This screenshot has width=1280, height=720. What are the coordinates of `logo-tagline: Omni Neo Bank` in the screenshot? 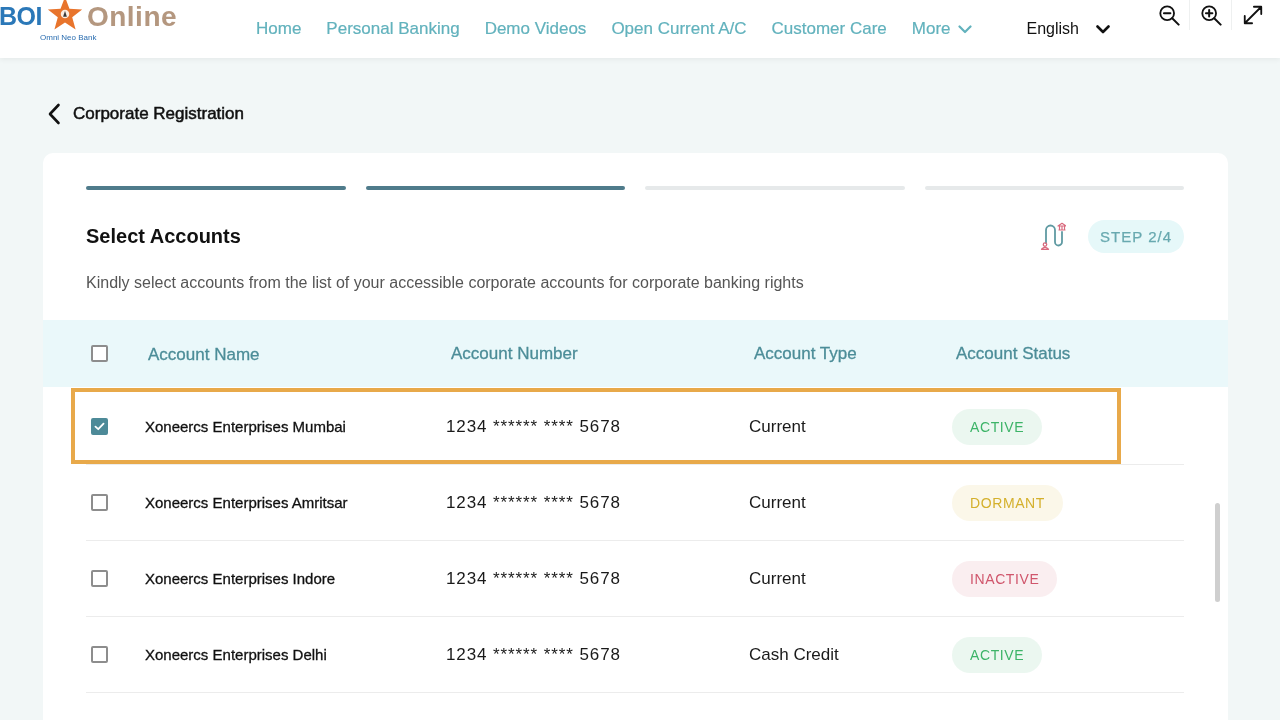 It's located at (68, 37).